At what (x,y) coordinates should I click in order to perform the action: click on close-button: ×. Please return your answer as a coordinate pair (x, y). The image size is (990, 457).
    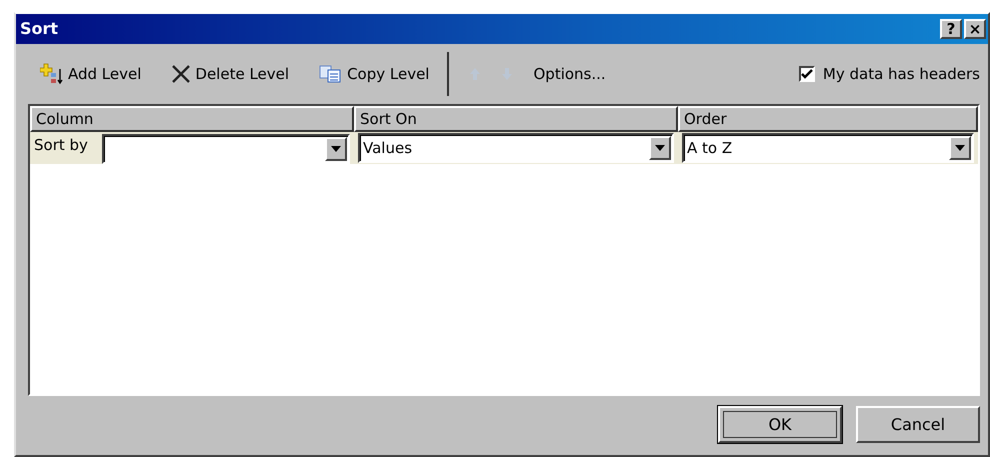
    Looking at the image, I should click on (975, 29).